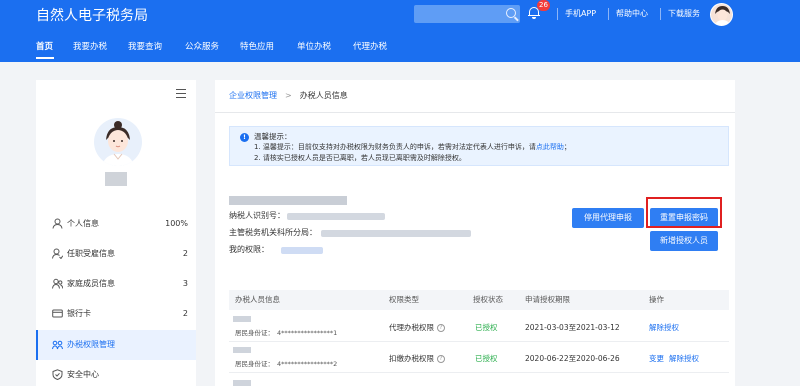 Image resolution: width=800 pixels, height=386 pixels. What do you see at coordinates (57, 223) in the screenshot?
I see `person-icon` at bounding box center [57, 223].